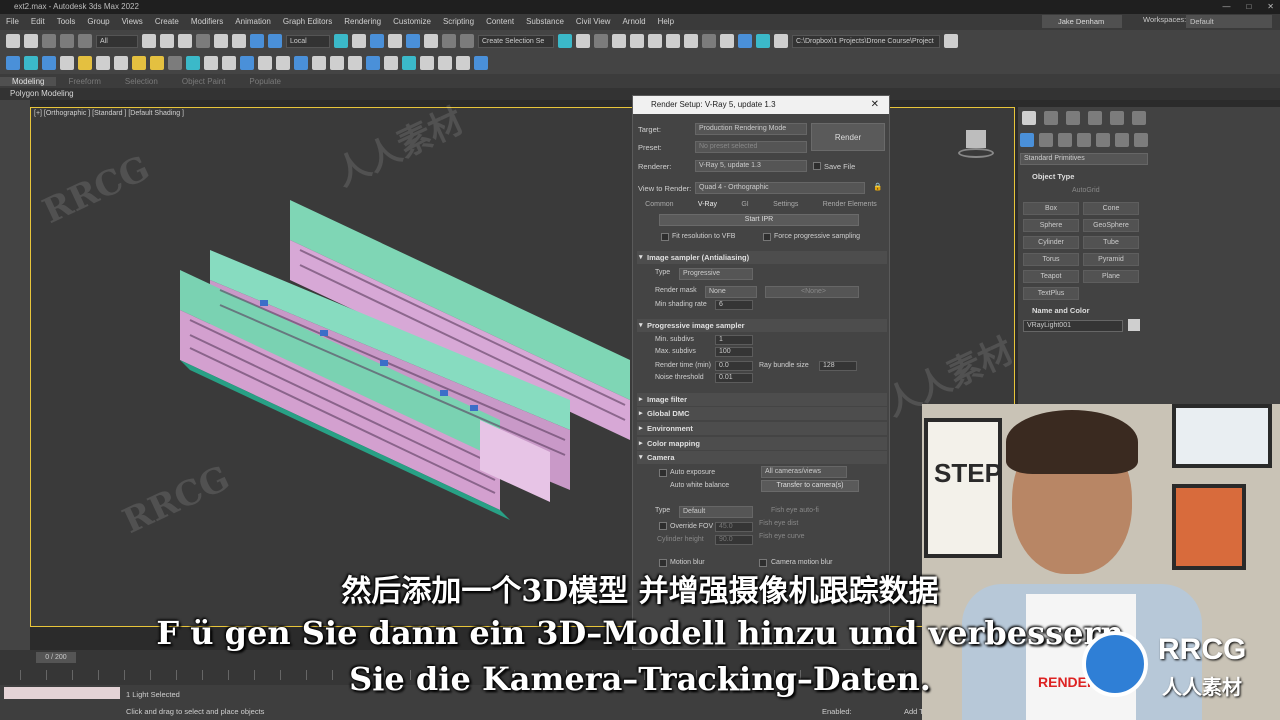  I want to click on redo-icon, so click(31, 41).